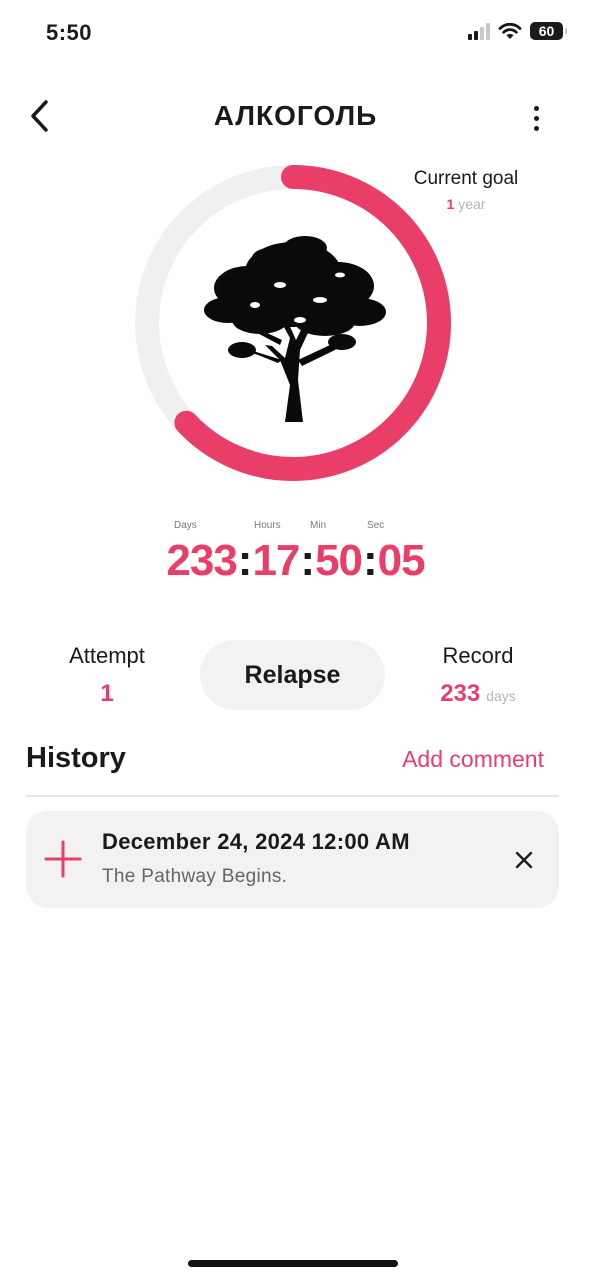 Image resolution: width=591 pixels, height=1280 pixels. I want to click on attempt-label: Attempt, so click(107, 655).